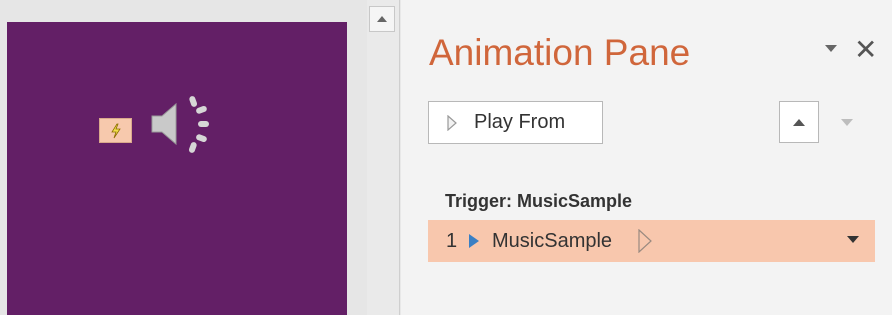 This screenshot has width=892, height=315. I want to click on pane-title: Animation Pane, so click(560, 52).